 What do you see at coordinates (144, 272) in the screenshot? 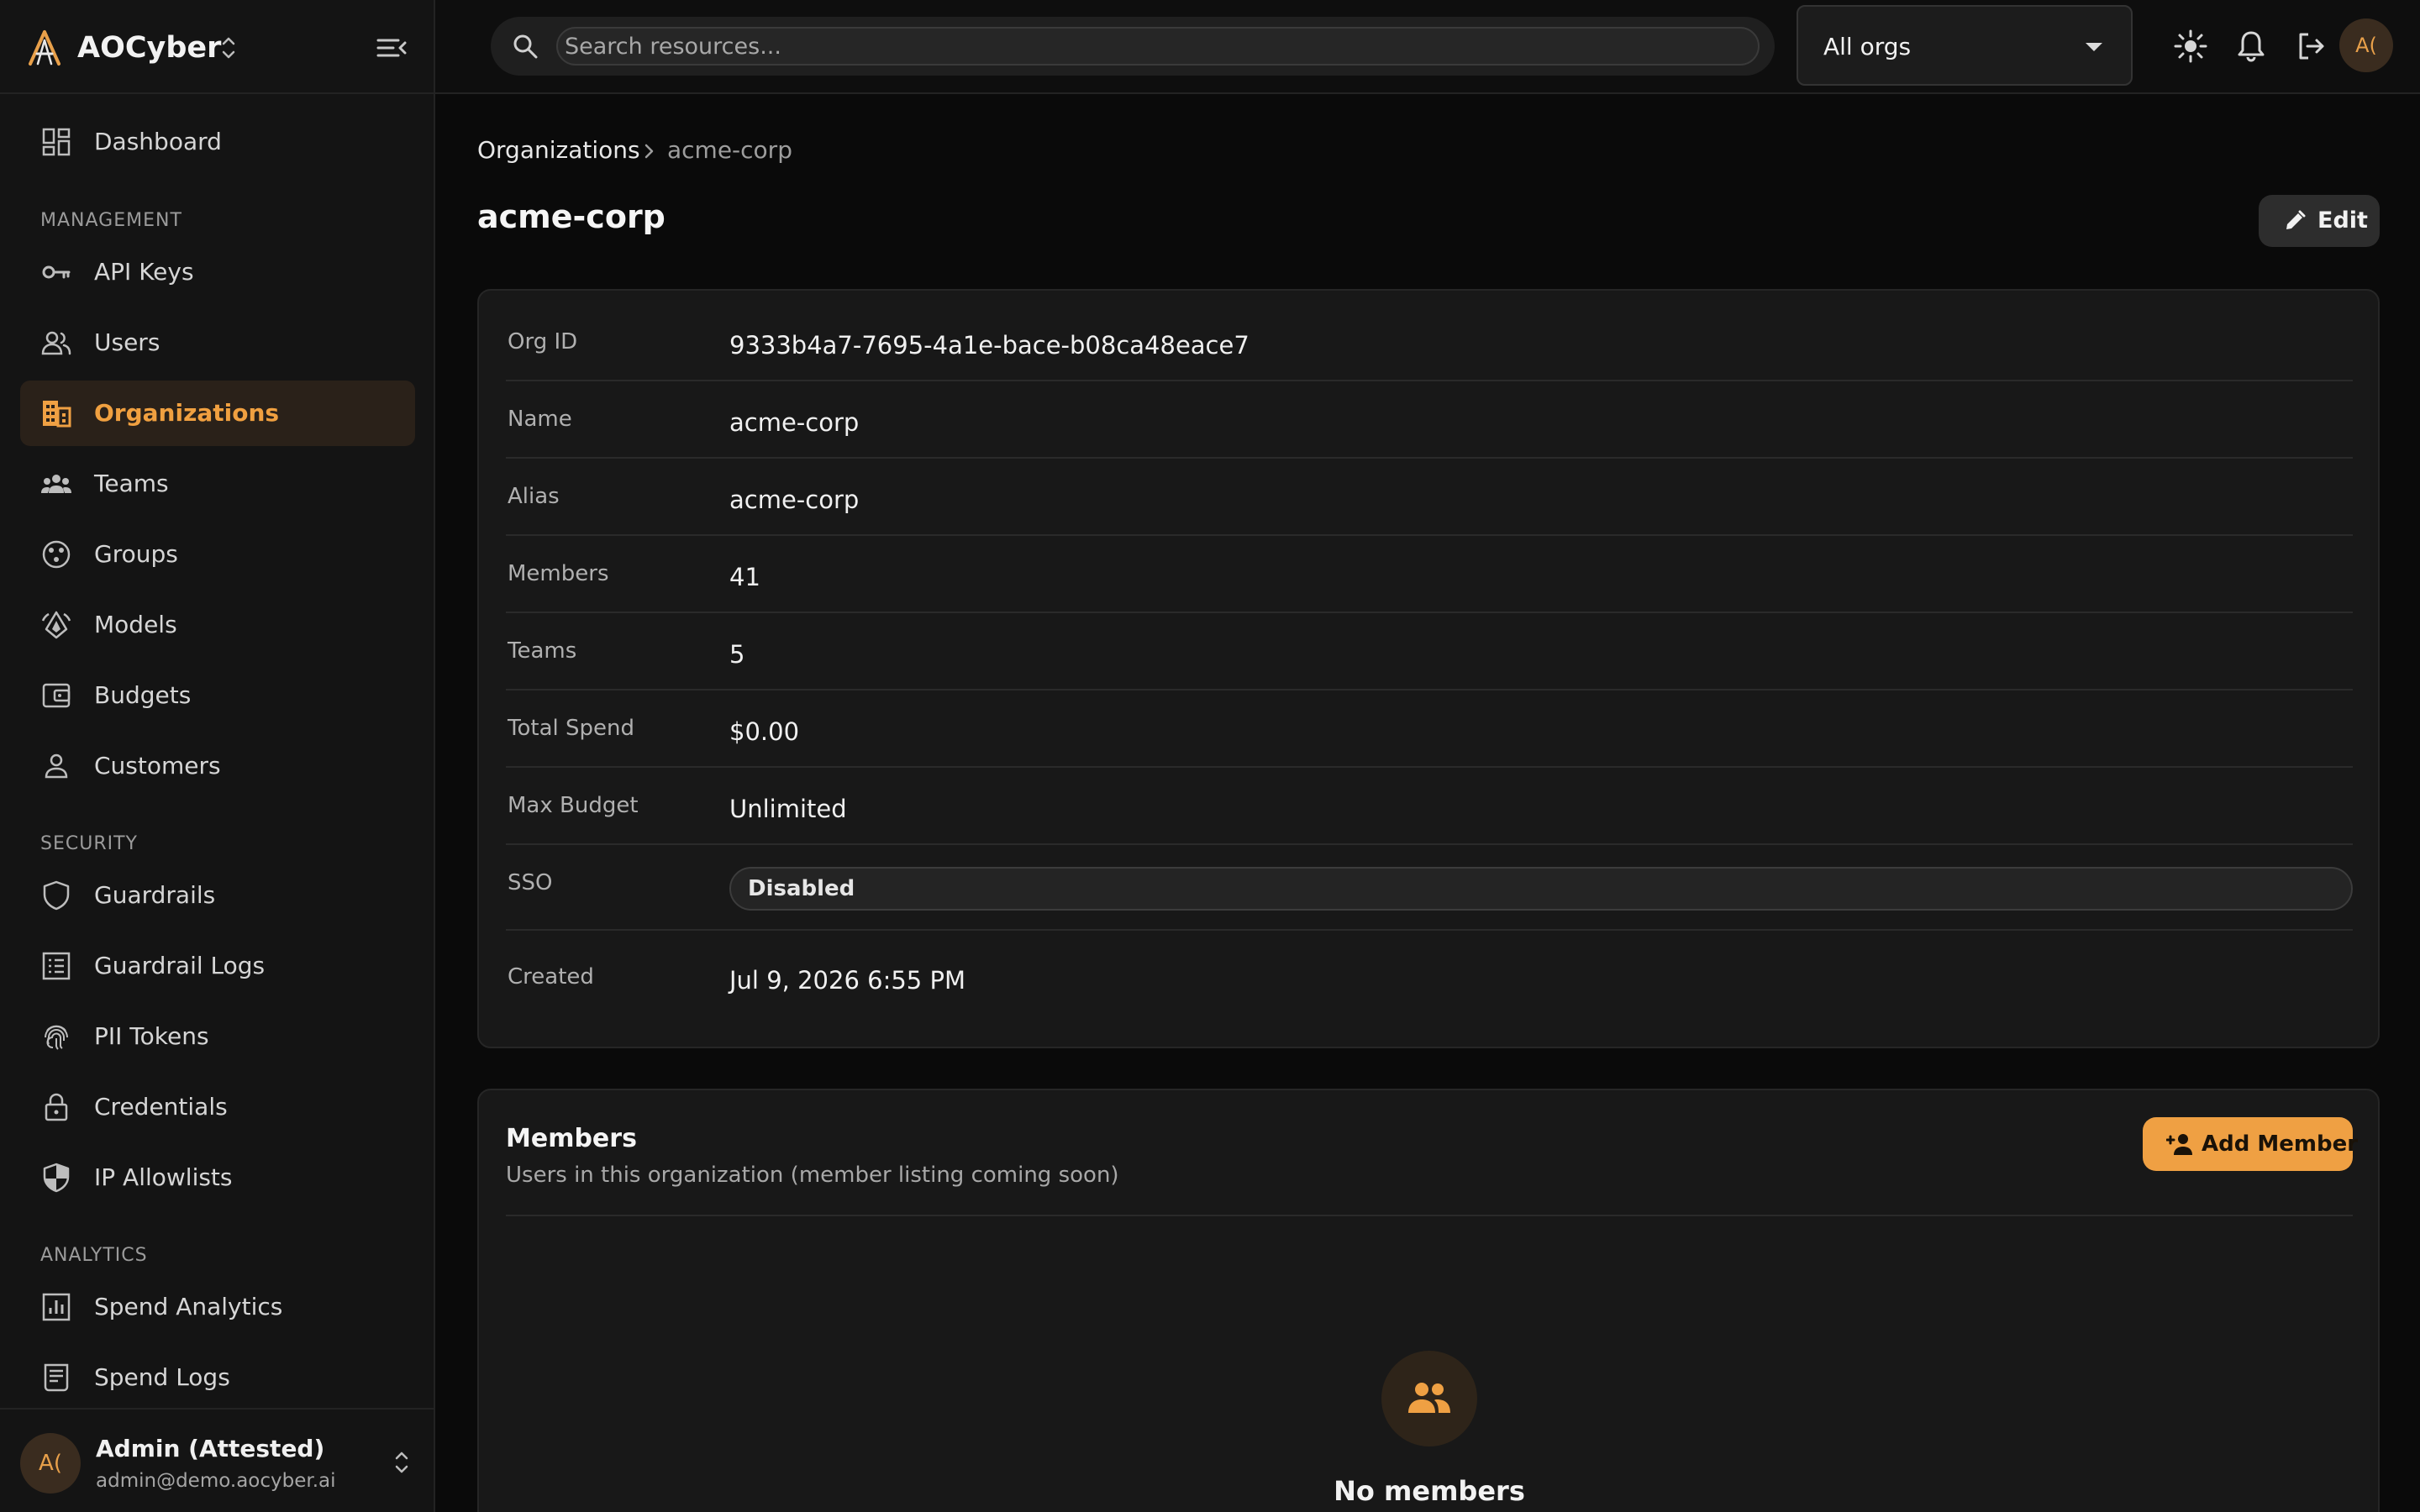
I see `sidebar-item-label: API Keys` at bounding box center [144, 272].